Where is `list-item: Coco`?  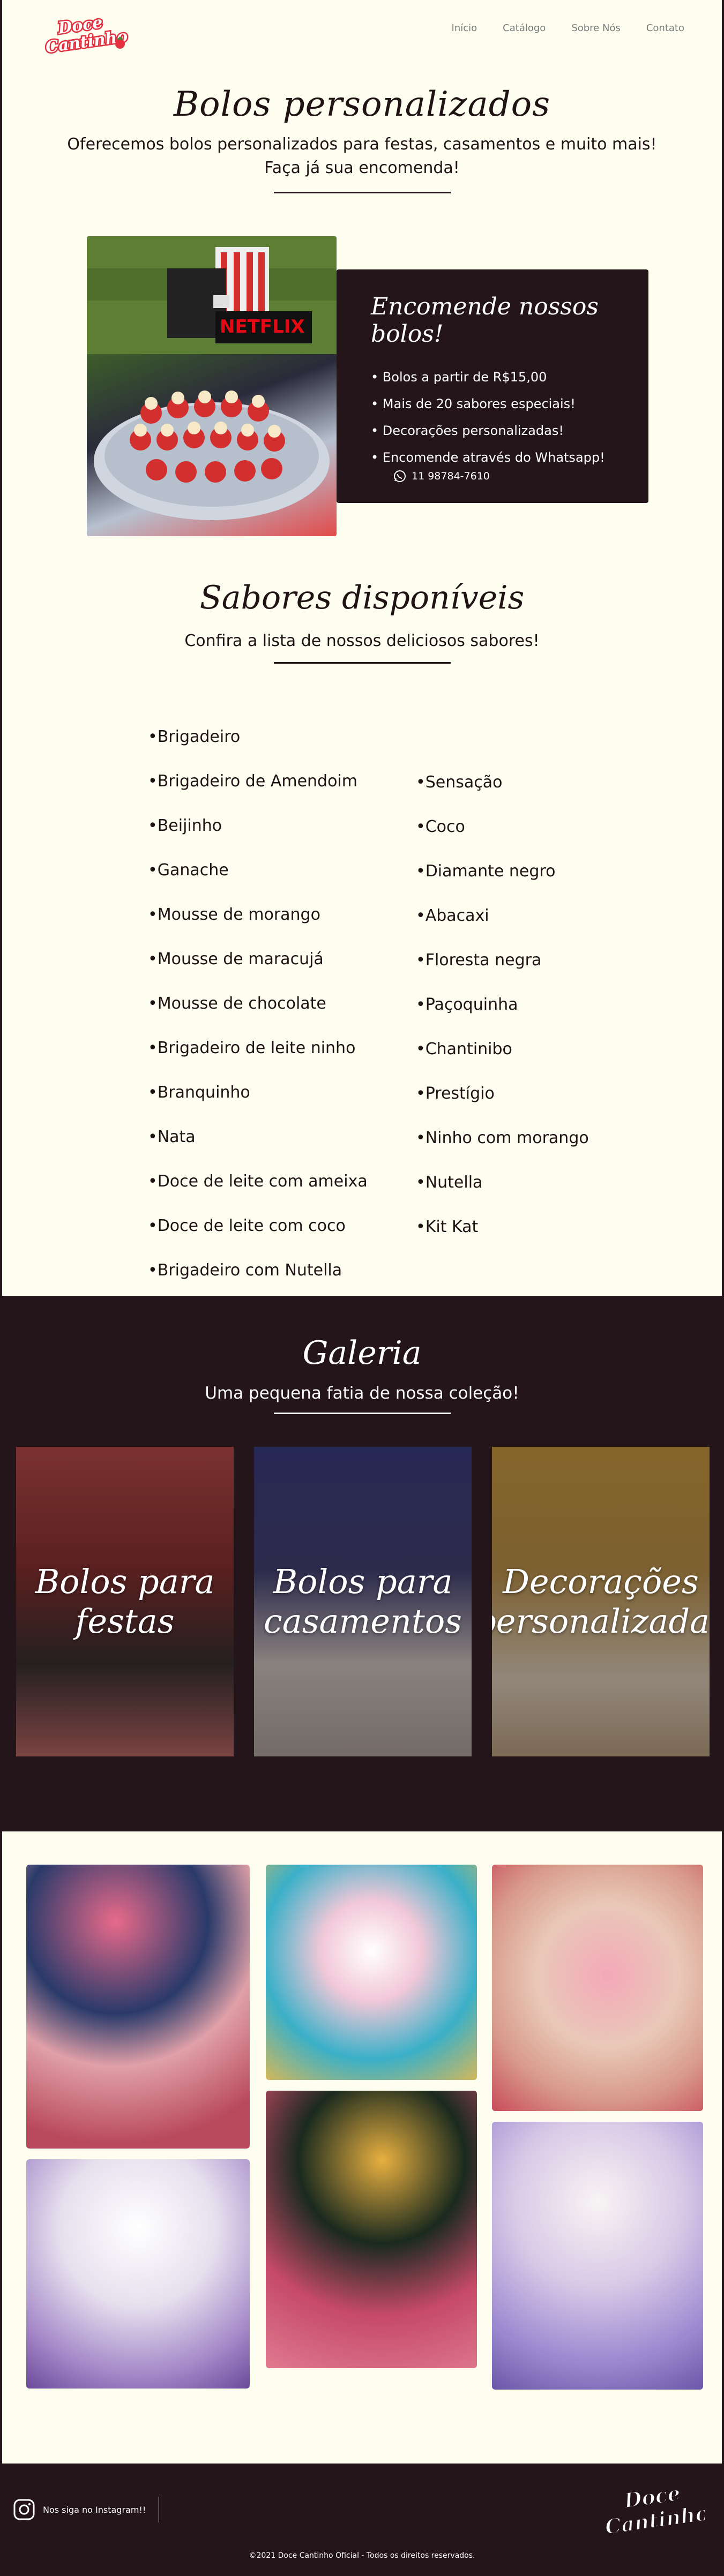
list-item: Coco is located at coordinates (503, 827).